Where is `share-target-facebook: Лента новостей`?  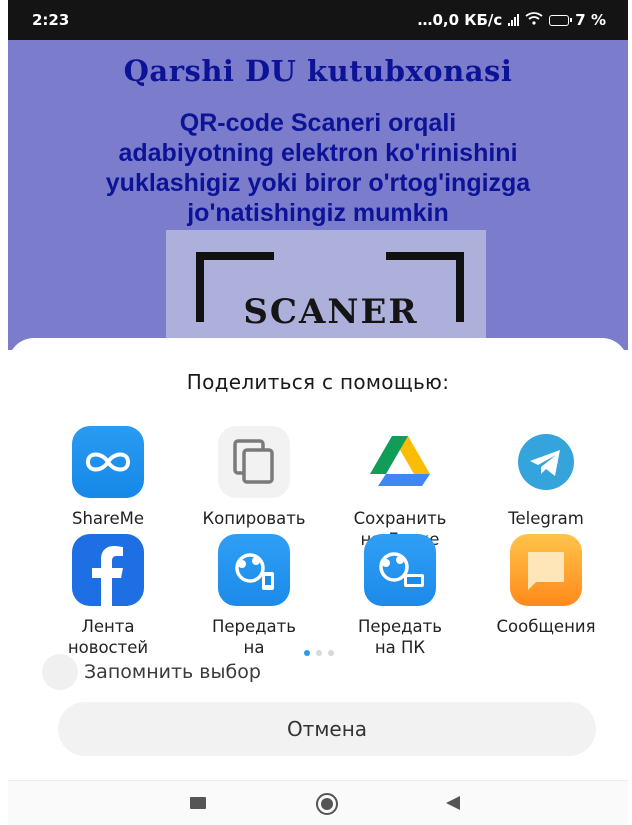 share-target-facebook: Лента новостей is located at coordinates (108, 596).